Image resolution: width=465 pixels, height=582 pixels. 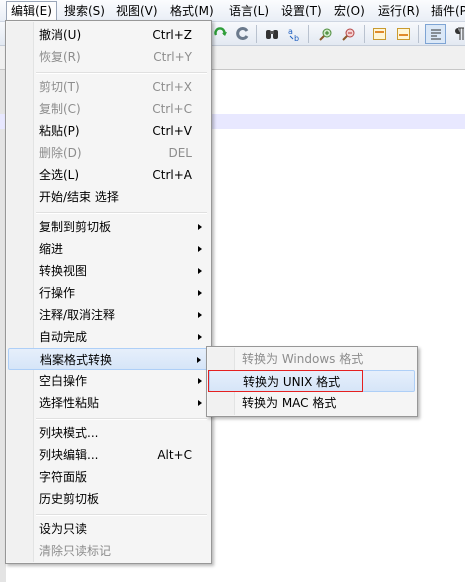 I want to click on menu-item-shortcut: Alt+C, so click(x=174, y=455).